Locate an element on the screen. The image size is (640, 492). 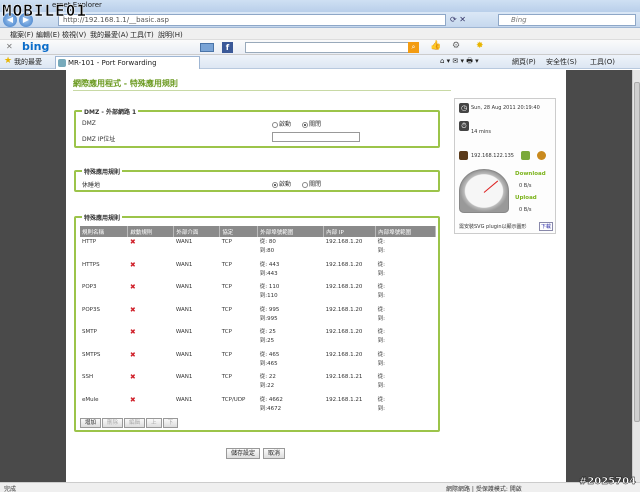
facebook-icon: f is located at coordinates (227, 47).